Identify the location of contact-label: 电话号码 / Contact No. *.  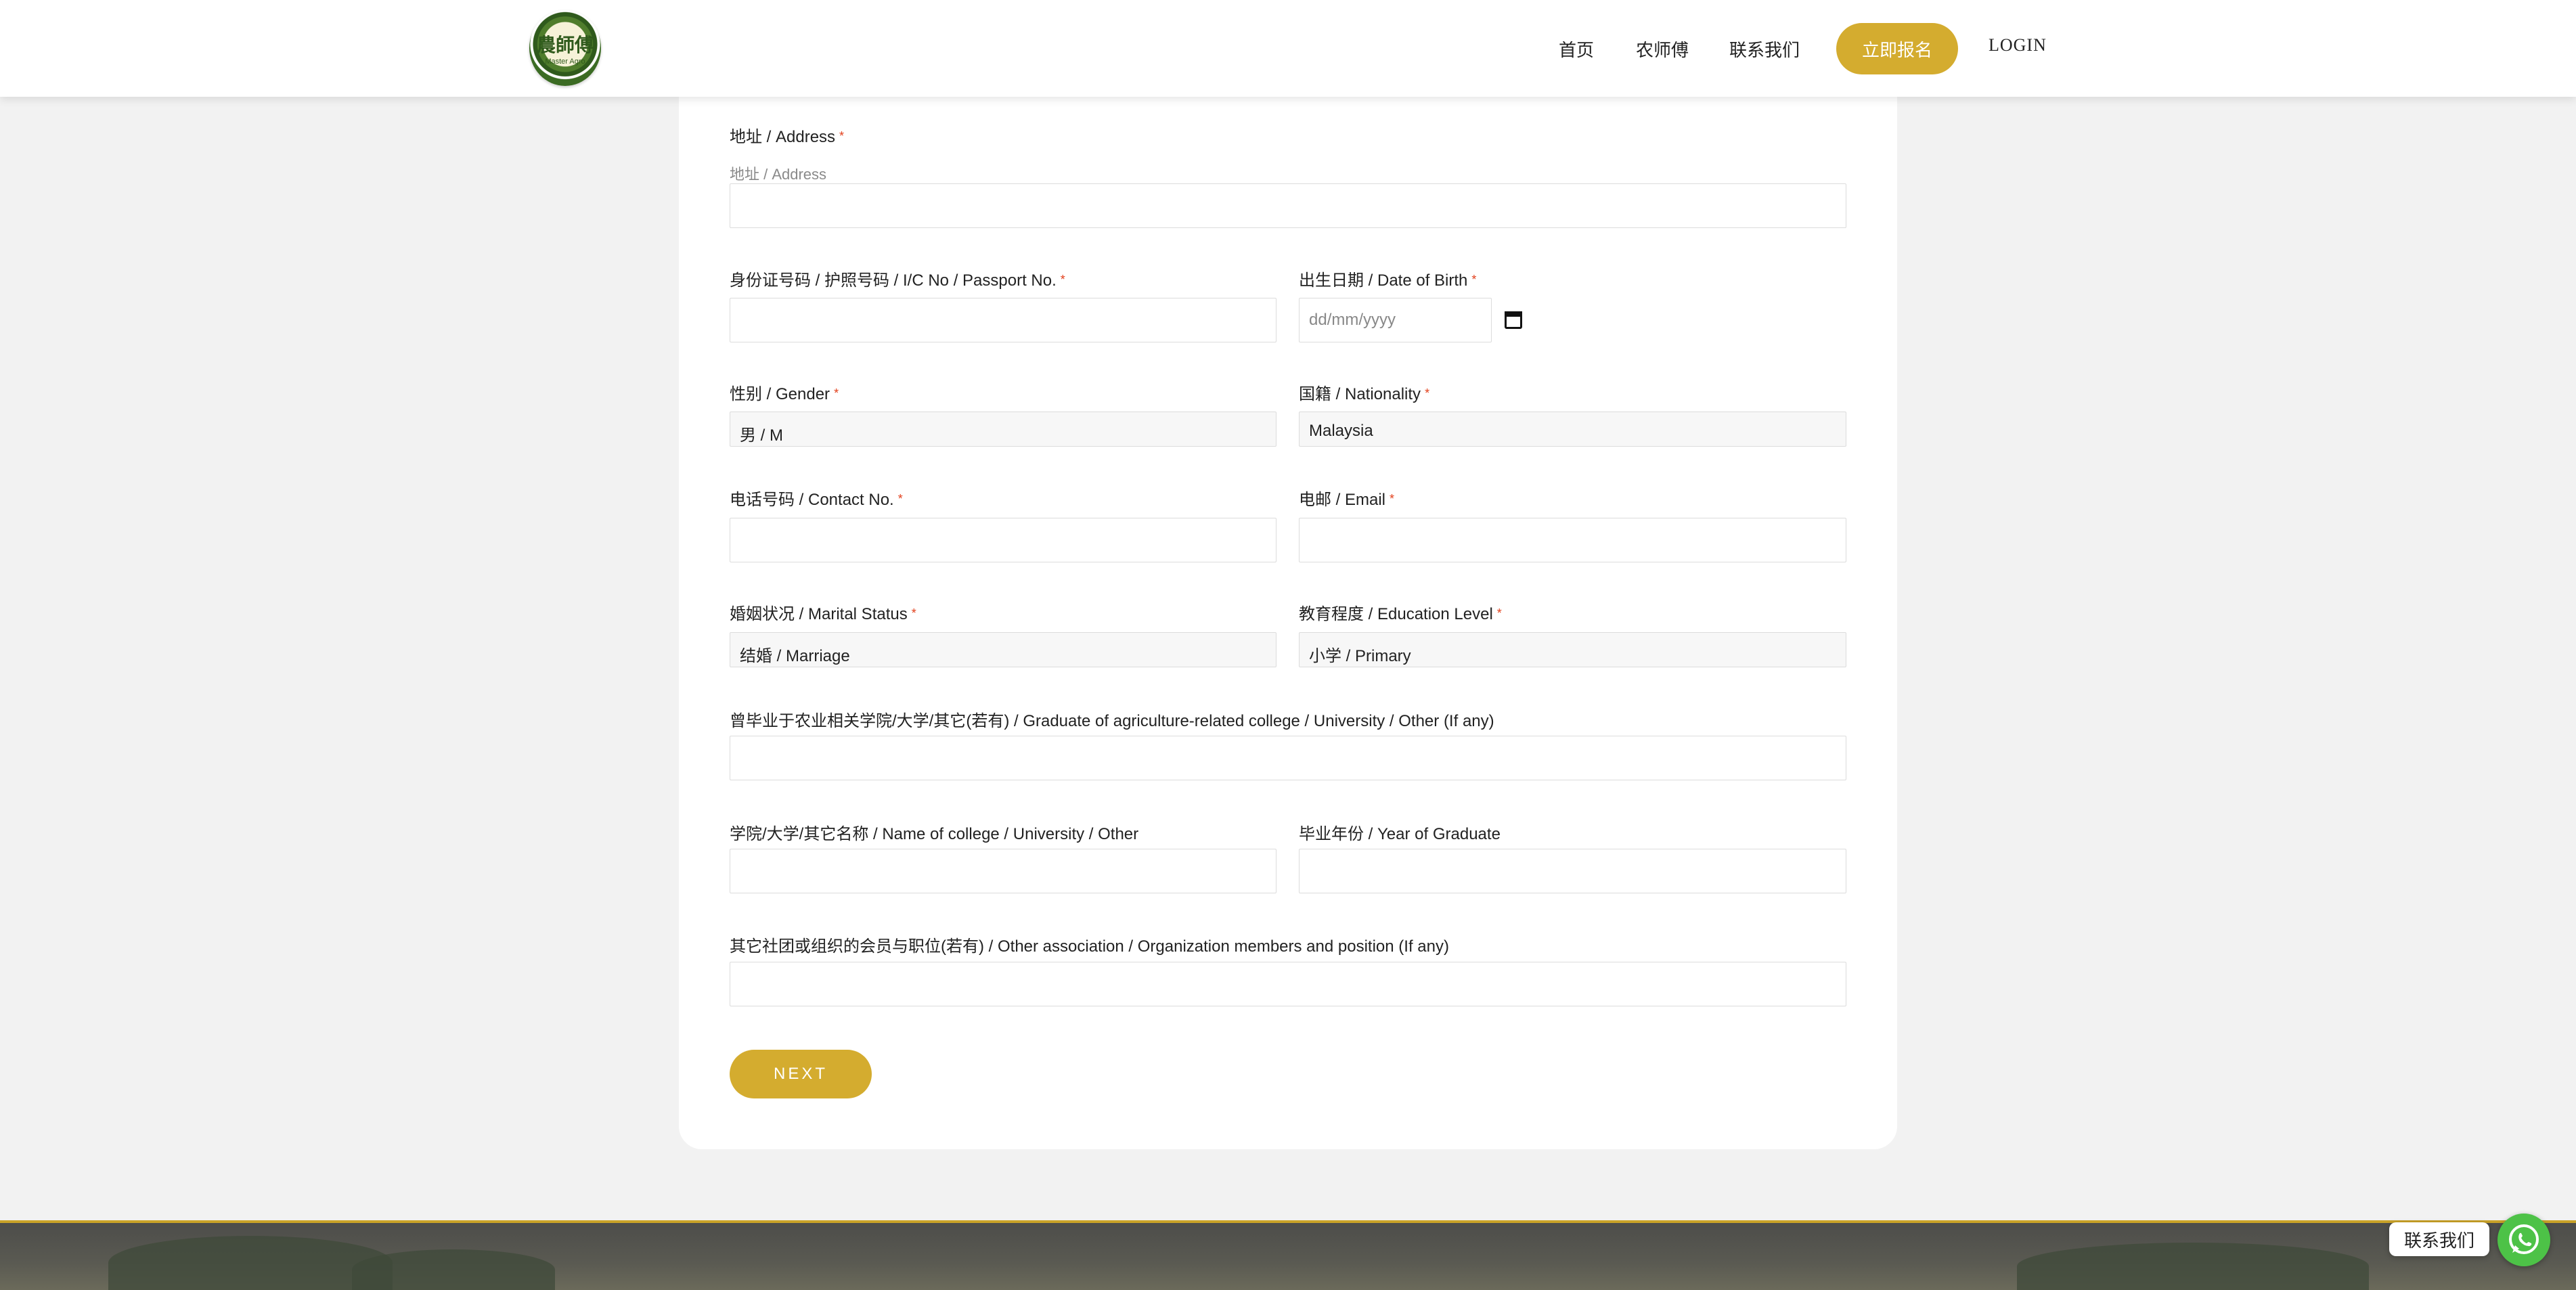
(816, 500).